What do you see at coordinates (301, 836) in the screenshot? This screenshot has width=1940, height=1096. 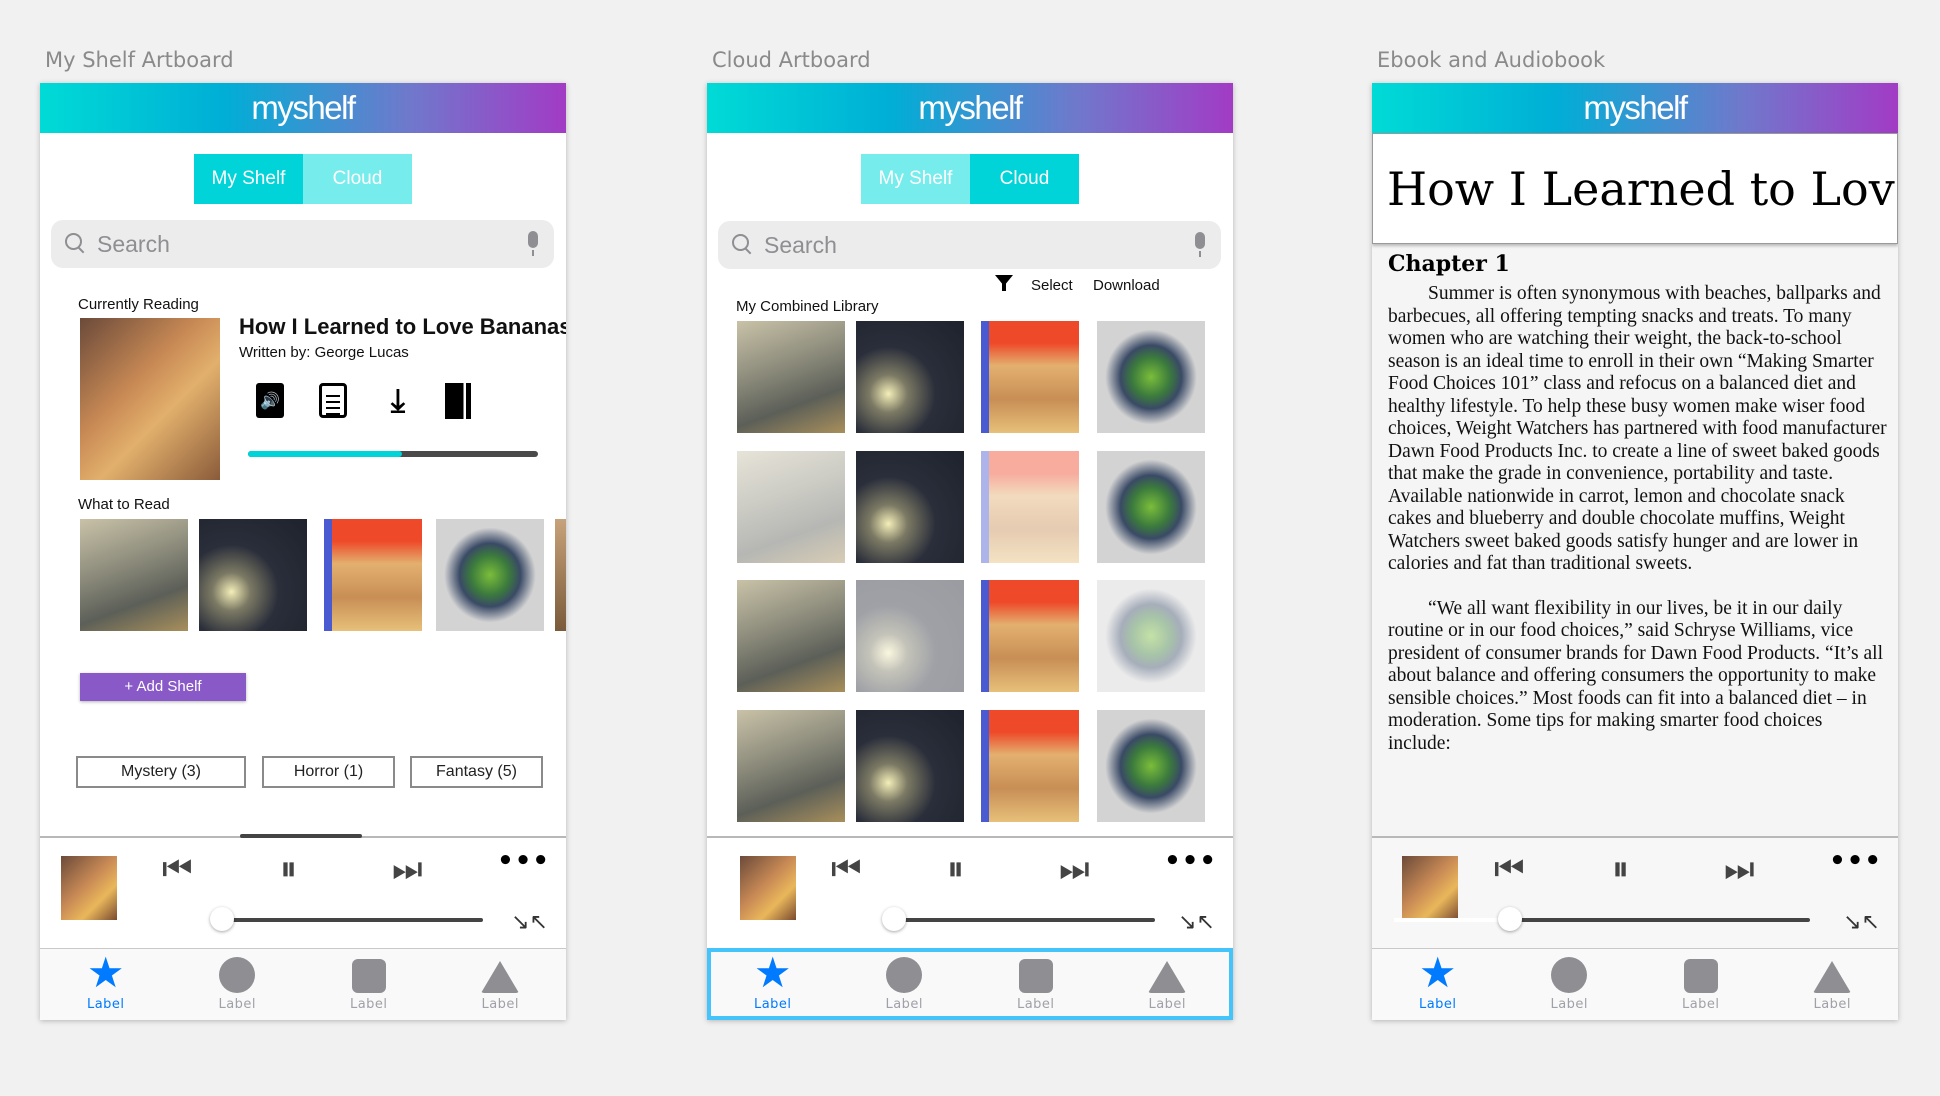 I see `player-drag-handle` at bounding box center [301, 836].